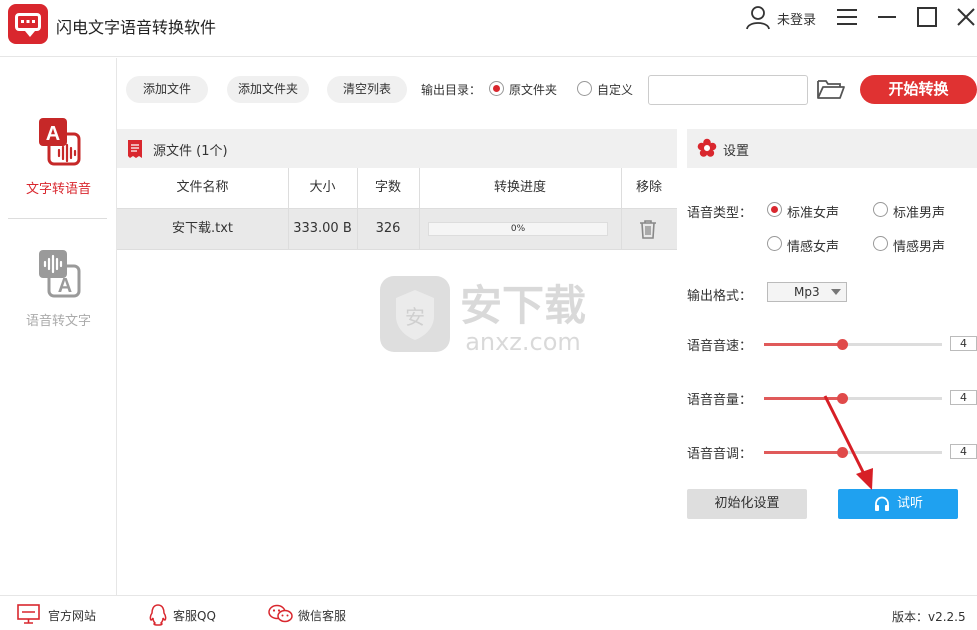 The image size is (977, 630). What do you see at coordinates (58, 189) in the screenshot?
I see `sidebar-item-label: 文字转语音` at bounding box center [58, 189].